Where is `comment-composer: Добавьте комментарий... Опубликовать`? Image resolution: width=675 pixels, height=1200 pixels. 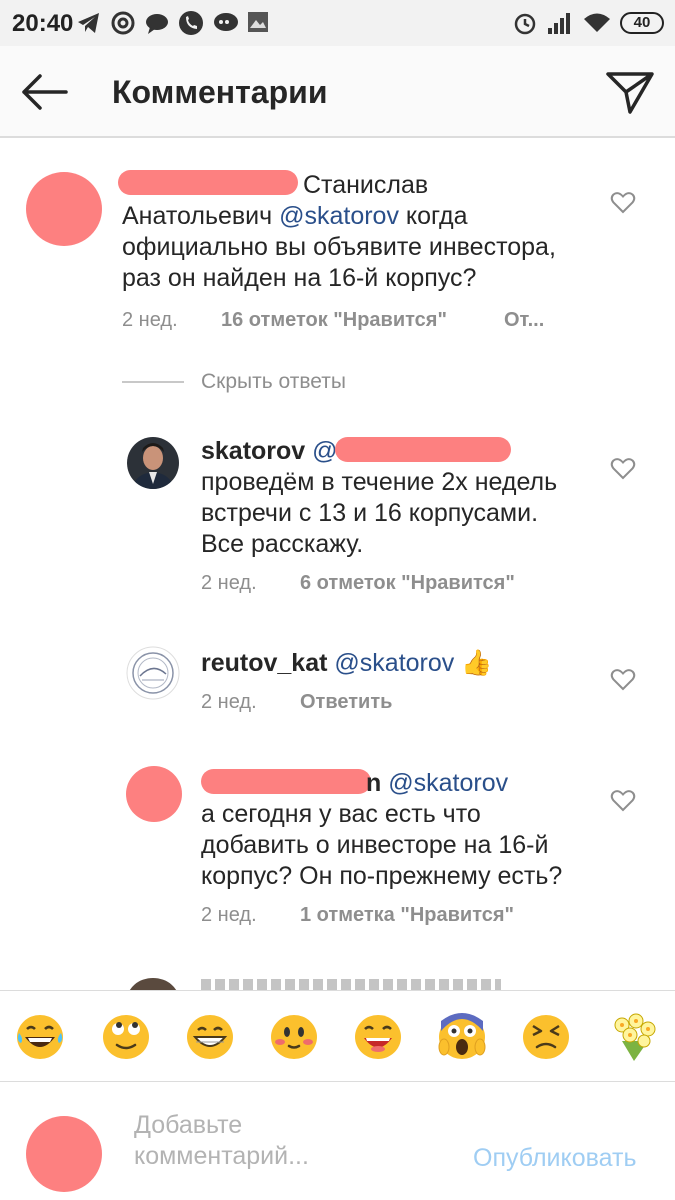
comment-composer: Добавьте комментарий... Опубликовать is located at coordinates (337, 1141).